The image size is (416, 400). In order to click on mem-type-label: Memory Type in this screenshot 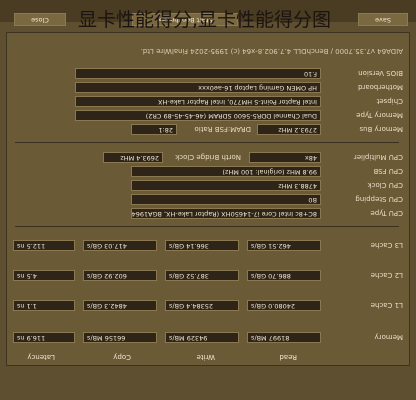, I will do `click(379, 115)`.